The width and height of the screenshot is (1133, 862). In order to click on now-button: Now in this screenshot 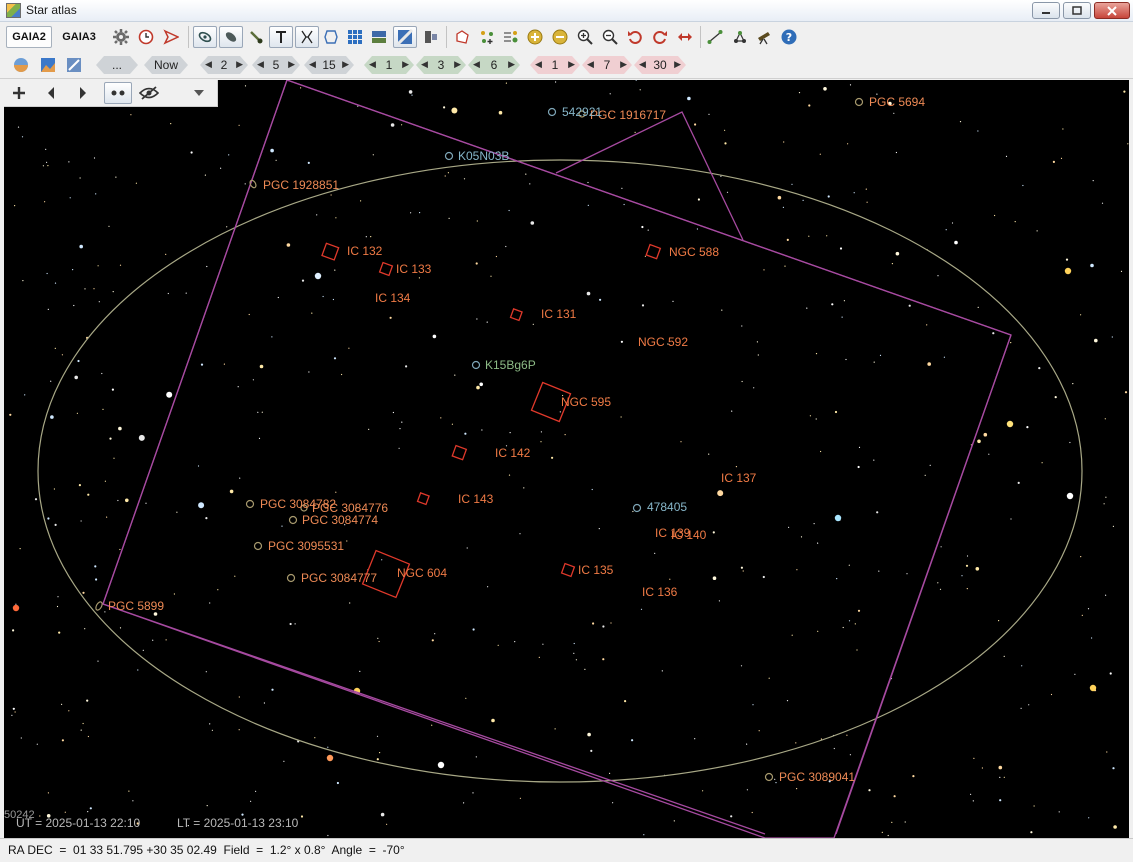, I will do `click(166, 65)`.